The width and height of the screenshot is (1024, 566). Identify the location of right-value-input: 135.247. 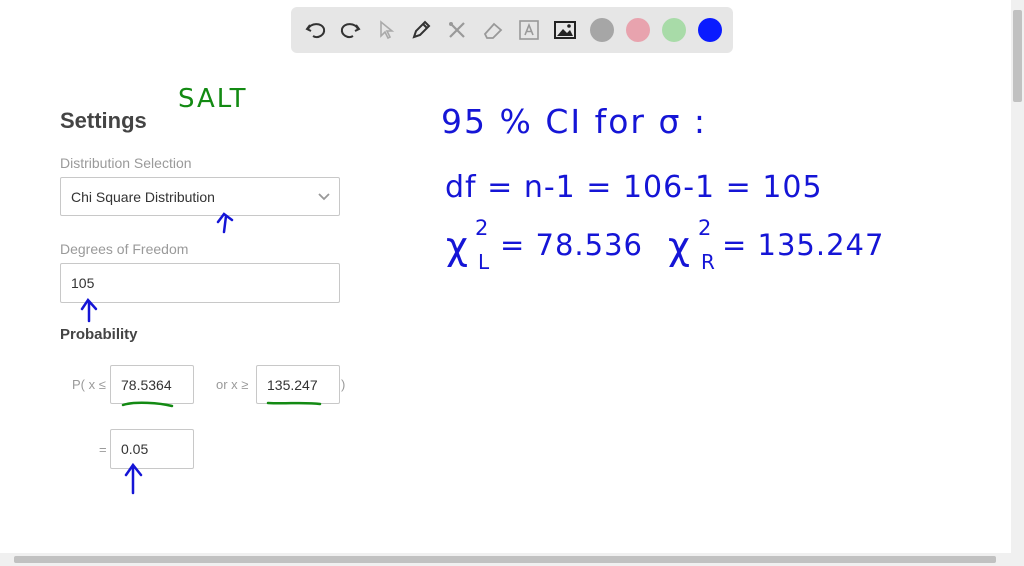
(298, 384).